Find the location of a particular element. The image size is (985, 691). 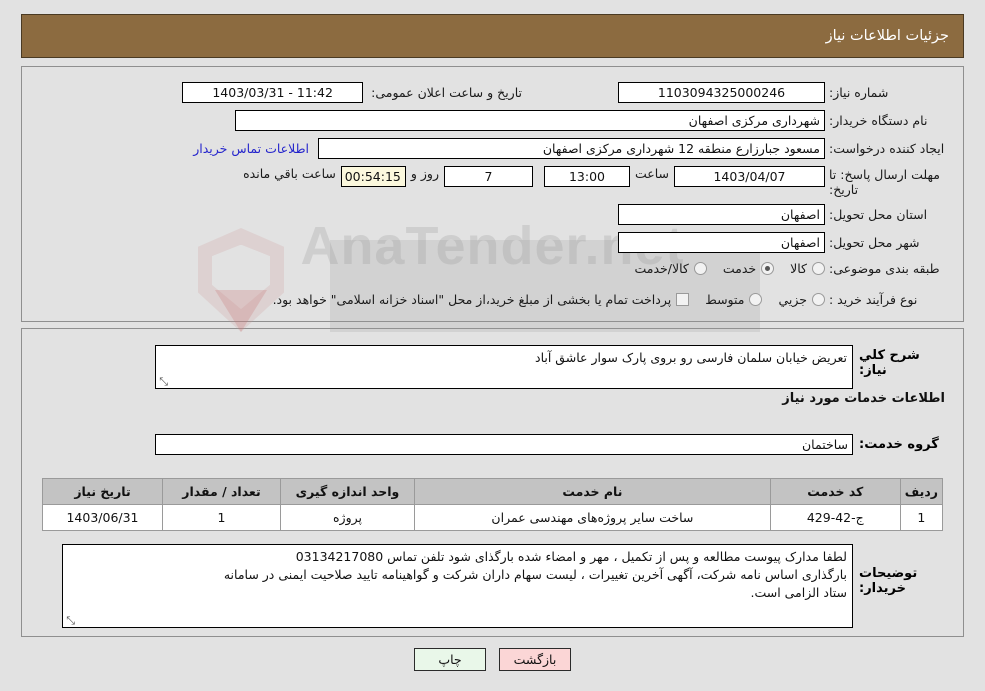

page-title: جزئیات اطلاعات نیاز is located at coordinates (887, 36).